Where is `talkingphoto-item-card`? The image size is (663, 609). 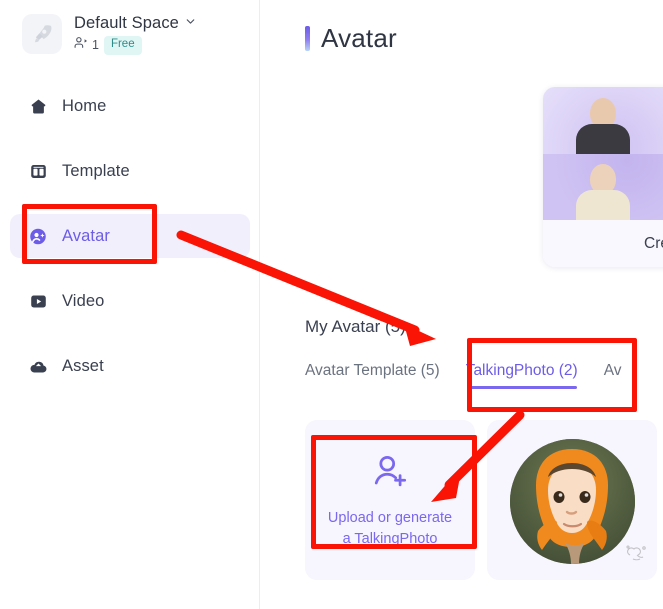 talkingphoto-item-card is located at coordinates (572, 500).